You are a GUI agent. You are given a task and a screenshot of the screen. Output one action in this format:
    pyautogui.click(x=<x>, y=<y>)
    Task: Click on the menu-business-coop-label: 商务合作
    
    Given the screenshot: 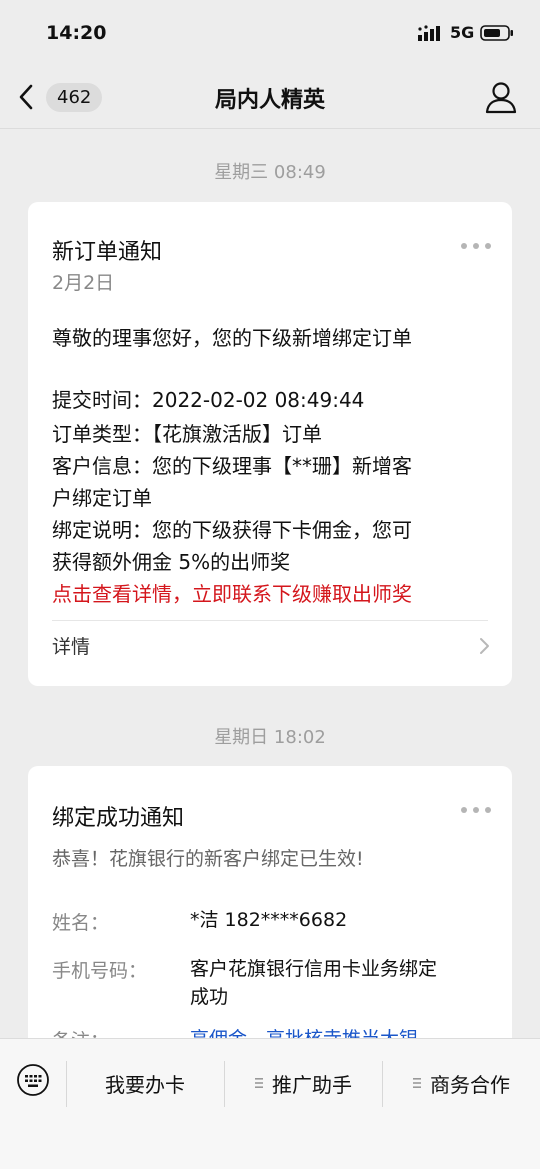 What is the action you would take?
    pyautogui.click(x=470, y=1084)
    